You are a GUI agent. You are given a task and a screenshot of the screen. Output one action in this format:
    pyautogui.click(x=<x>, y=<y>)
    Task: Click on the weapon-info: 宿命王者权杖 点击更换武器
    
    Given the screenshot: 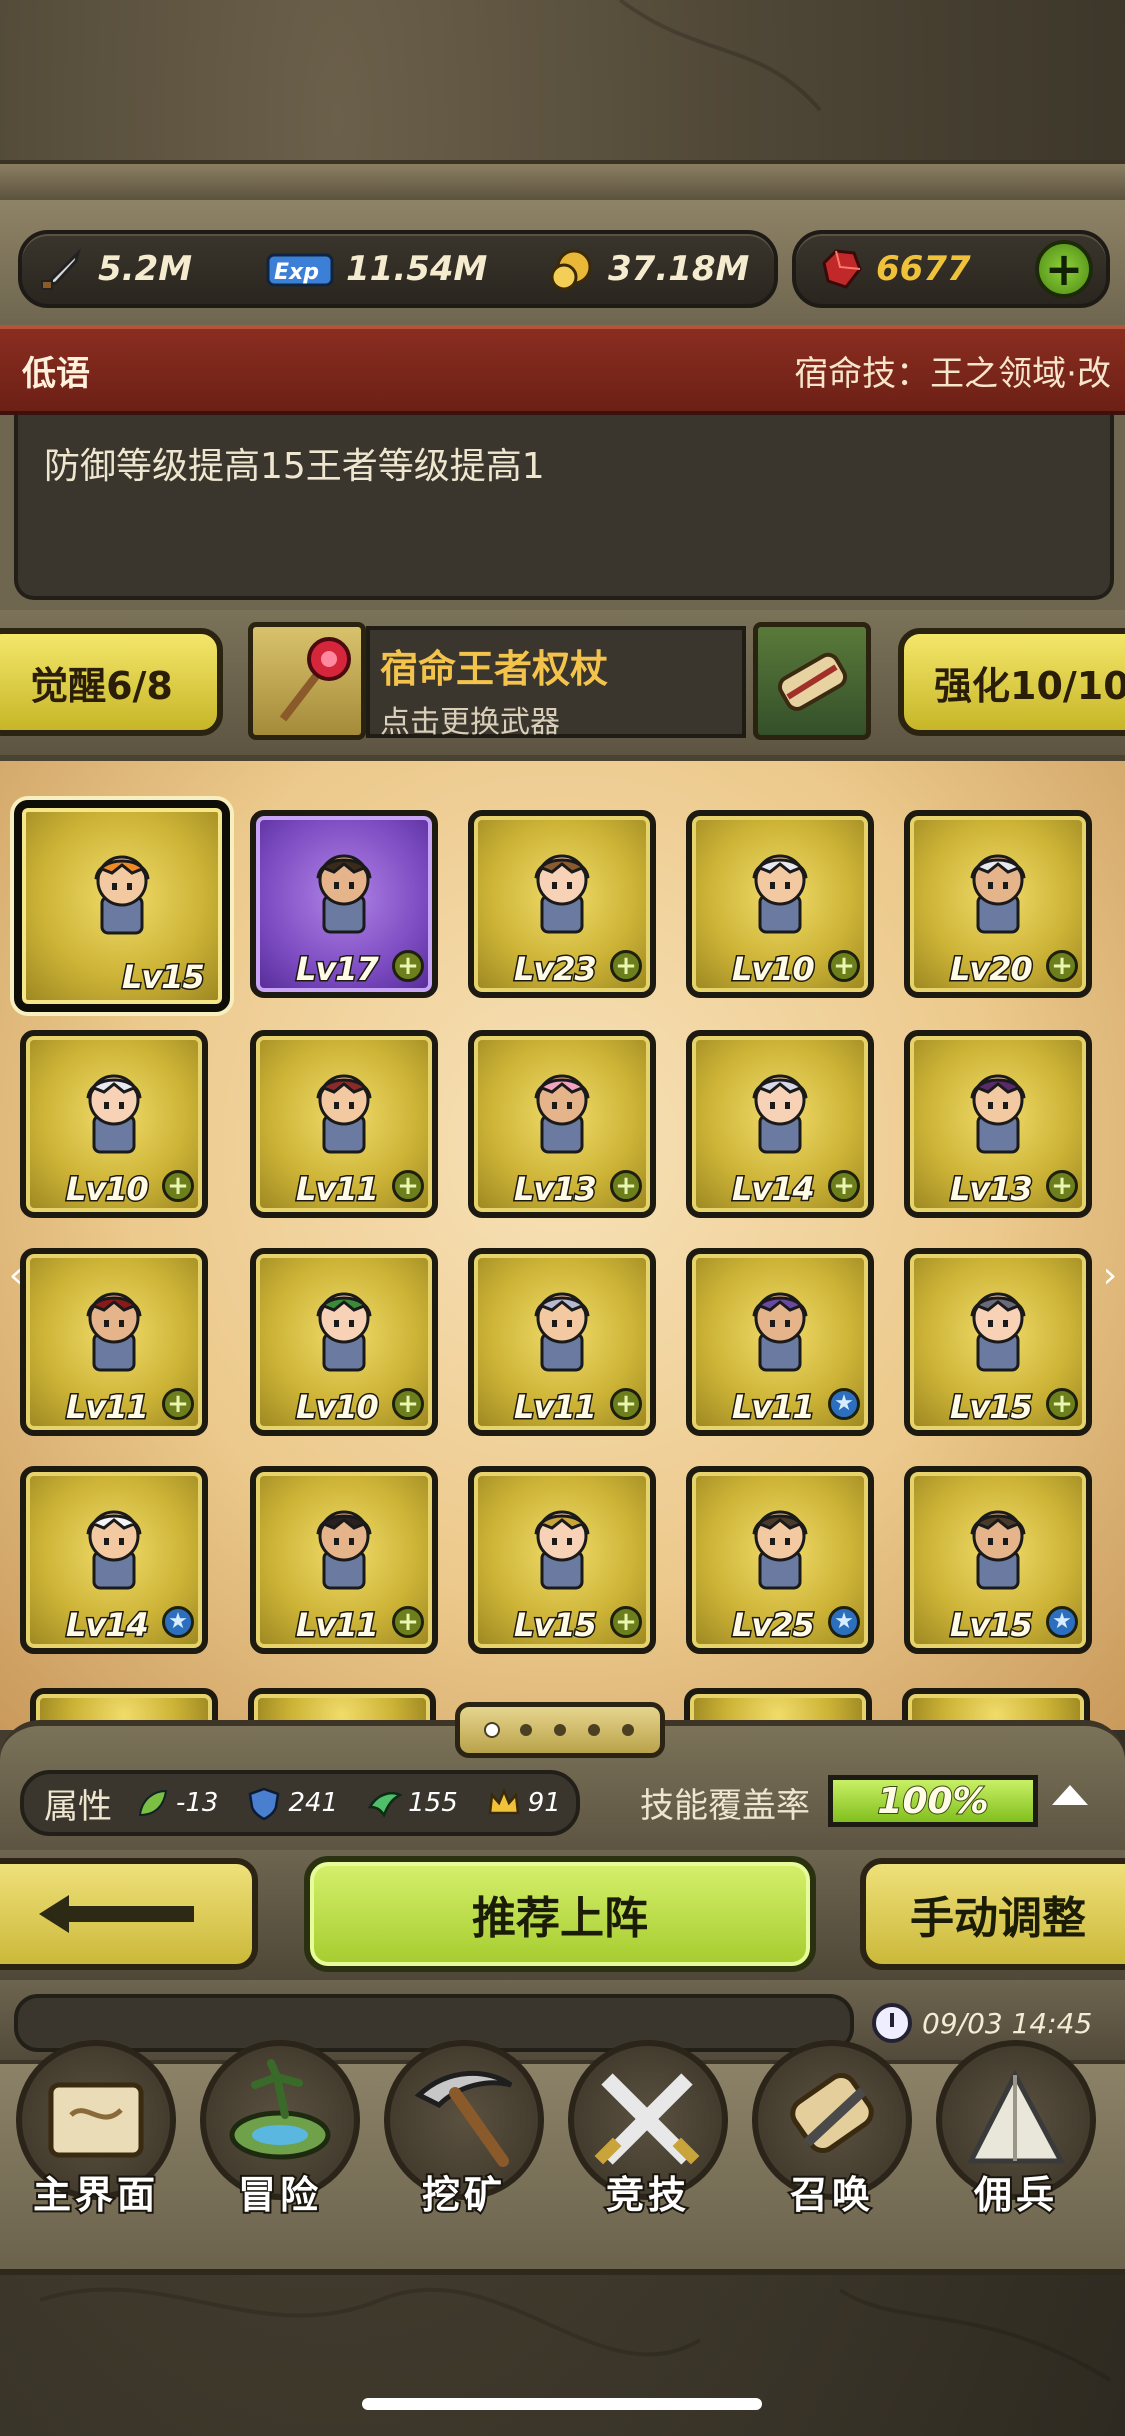 What is the action you would take?
    pyautogui.click(x=556, y=683)
    